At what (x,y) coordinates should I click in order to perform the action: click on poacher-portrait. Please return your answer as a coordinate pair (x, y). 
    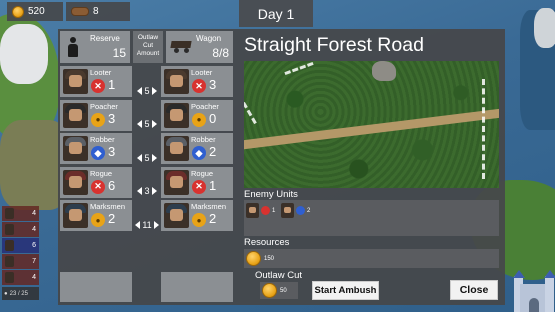
    Looking at the image, I should click on (75, 115).